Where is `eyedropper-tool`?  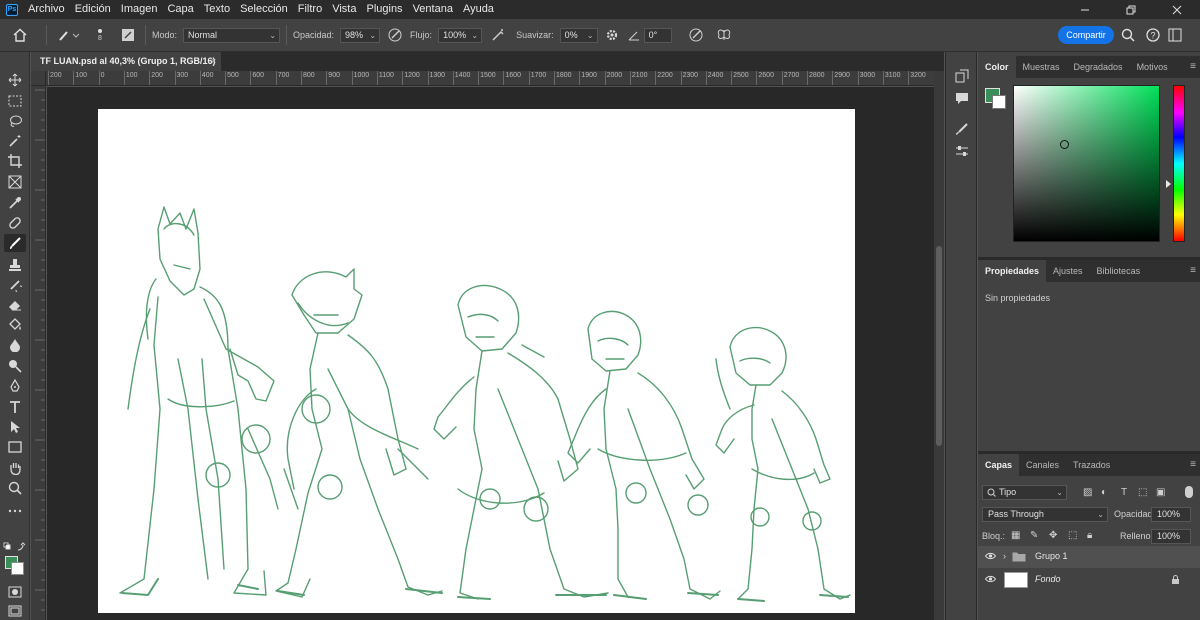 eyedropper-tool is located at coordinates (15, 203).